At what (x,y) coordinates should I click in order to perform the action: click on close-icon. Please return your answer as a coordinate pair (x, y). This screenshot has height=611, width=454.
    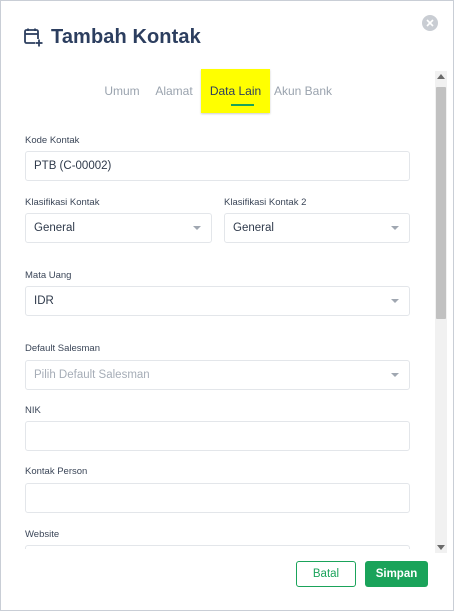
    Looking at the image, I should click on (430, 23).